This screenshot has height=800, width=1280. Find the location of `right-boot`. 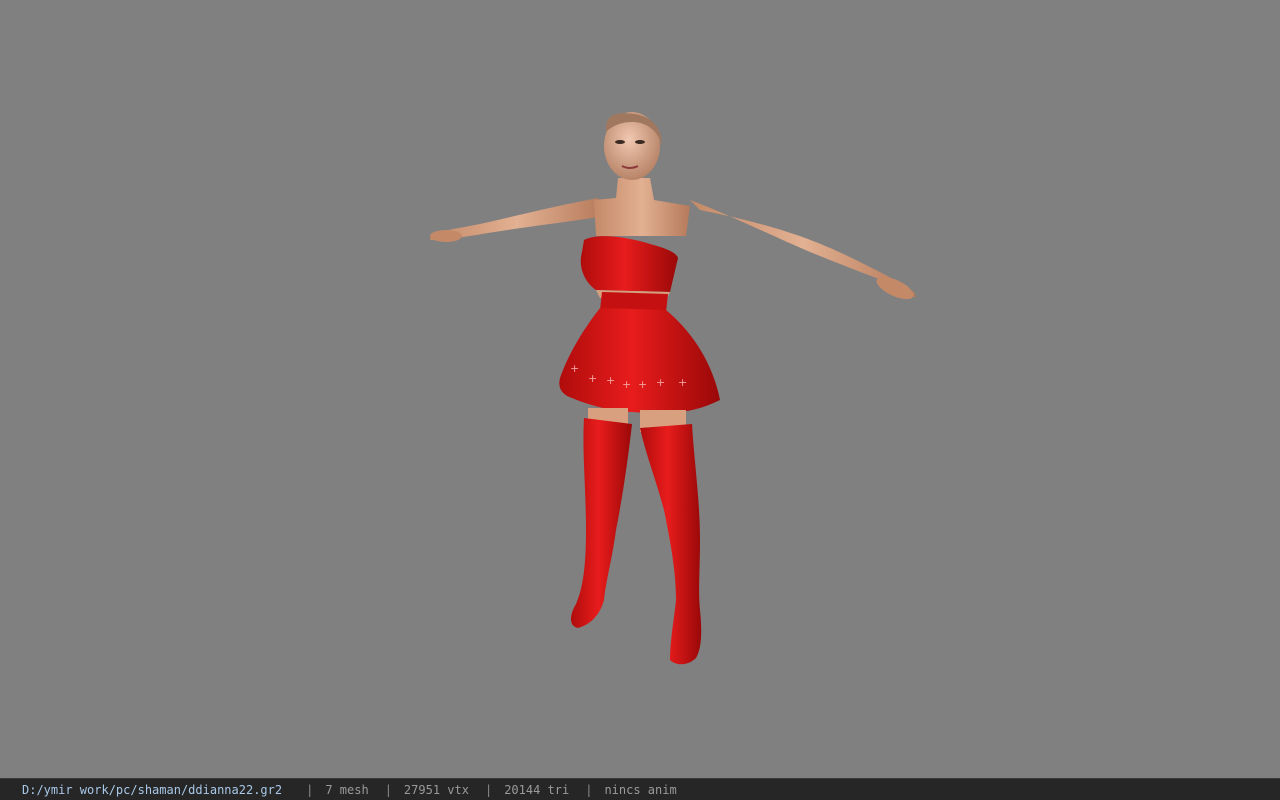

right-boot is located at coordinates (671, 544).